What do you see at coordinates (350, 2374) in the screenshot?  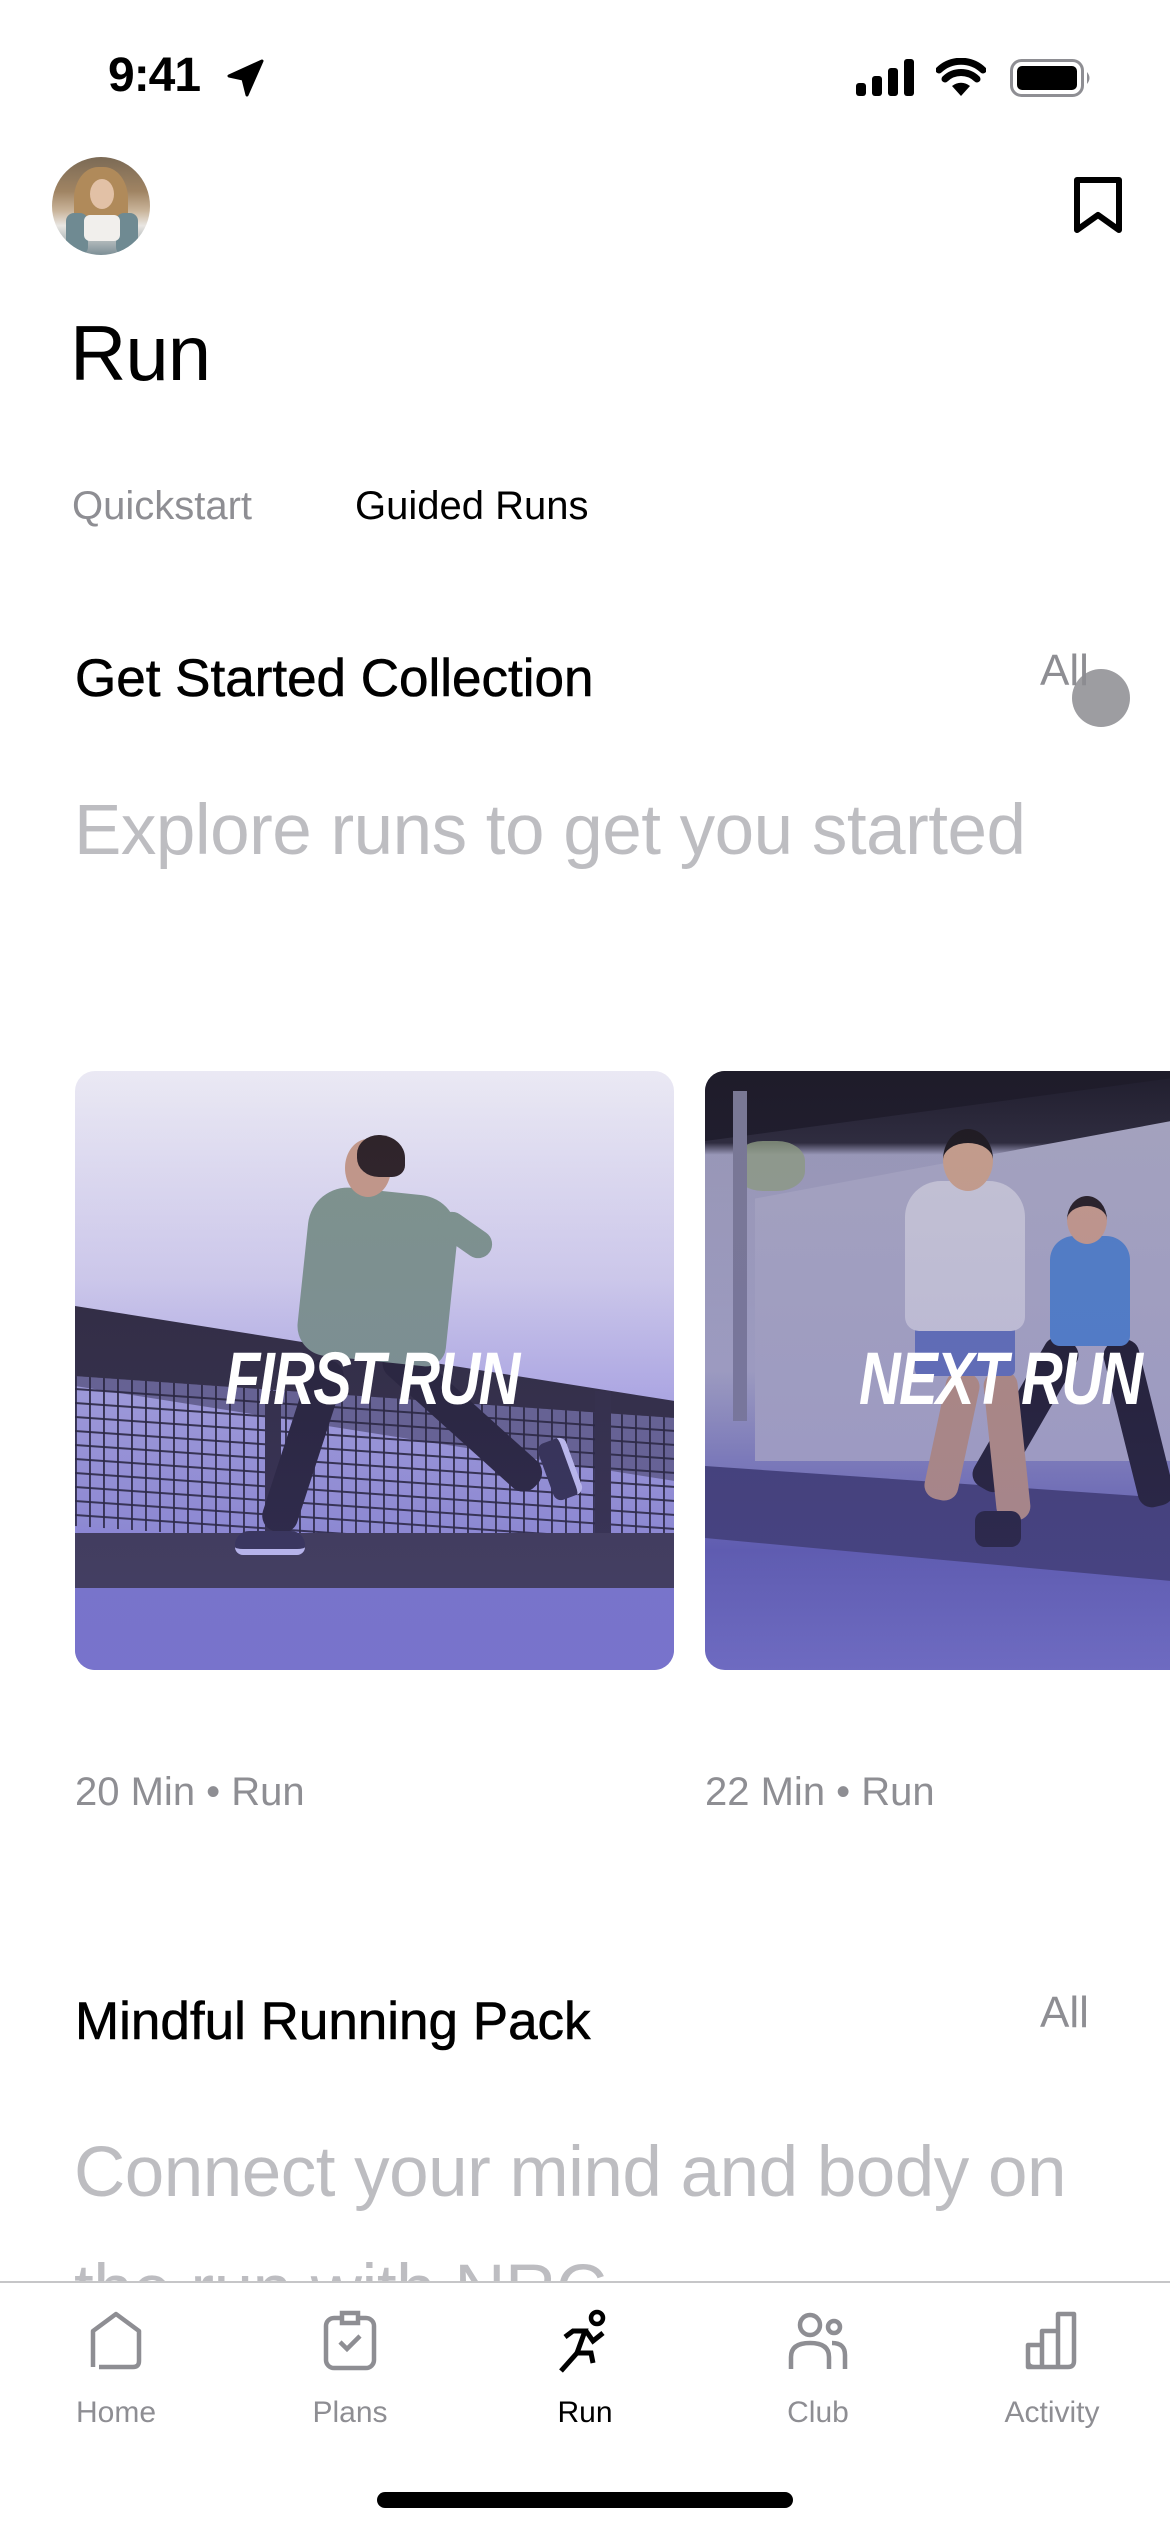 I see `tab-plans: Plans` at bounding box center [350, 2374].